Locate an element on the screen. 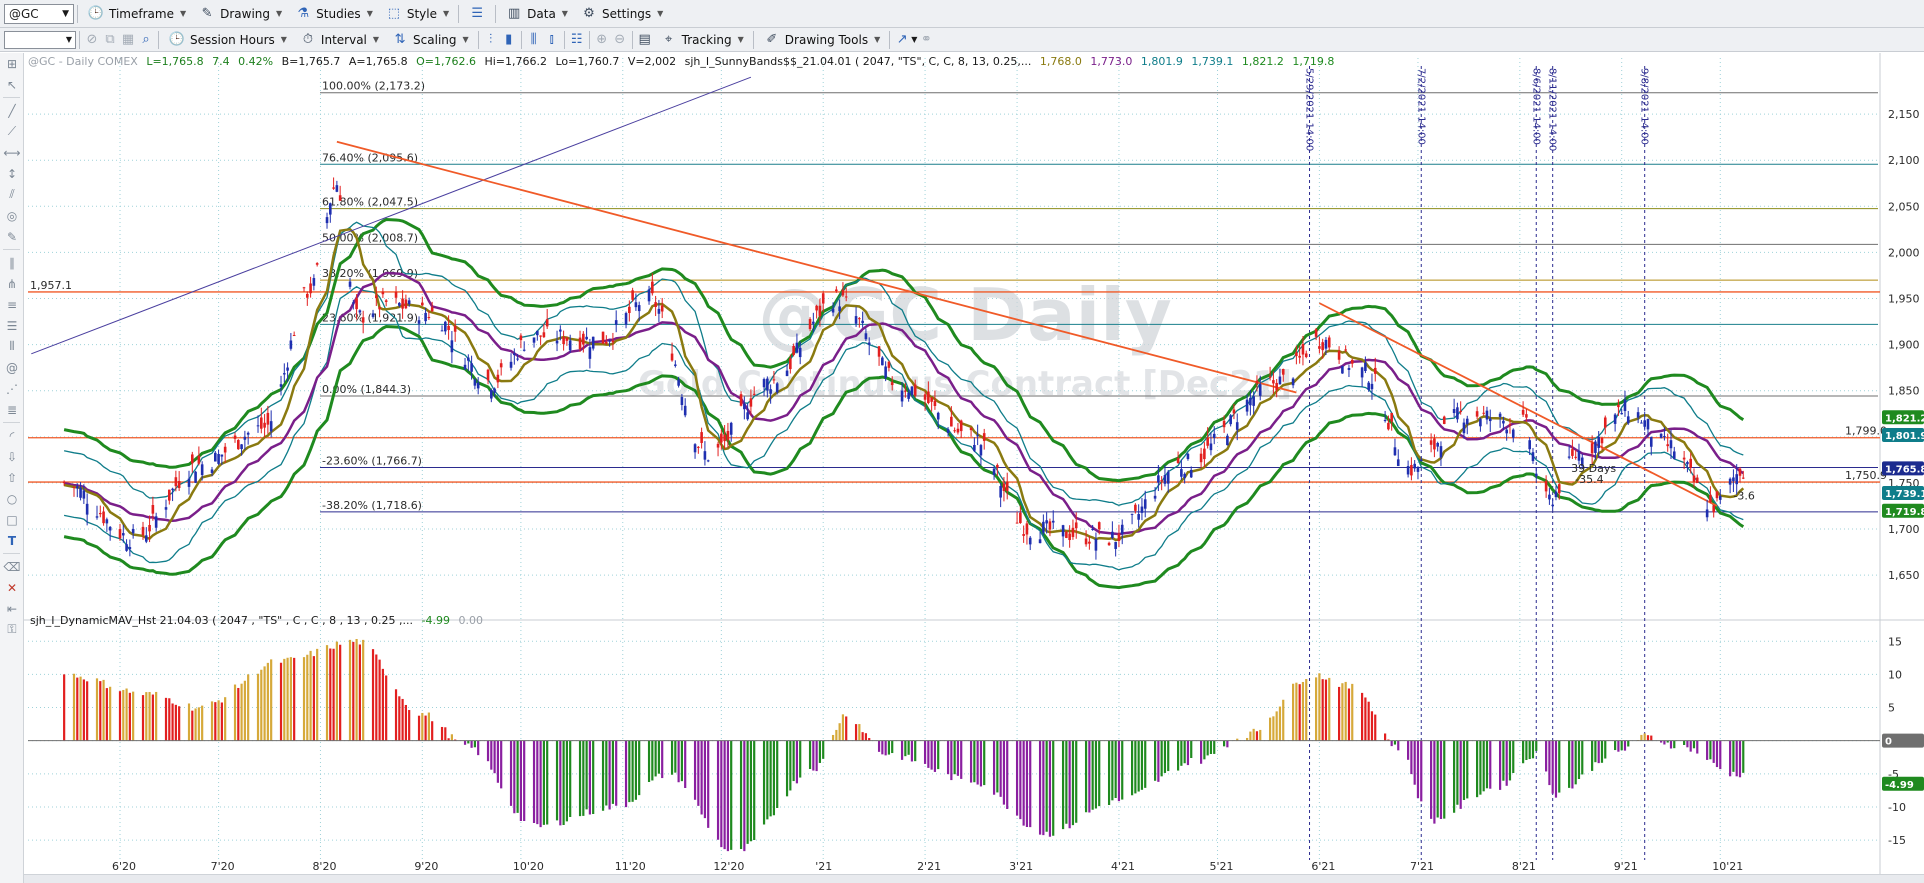 The height and width of the screenshot is (883, 1924). horizontal-line-label: 1,957.1 is located at coordinates (51, 285).